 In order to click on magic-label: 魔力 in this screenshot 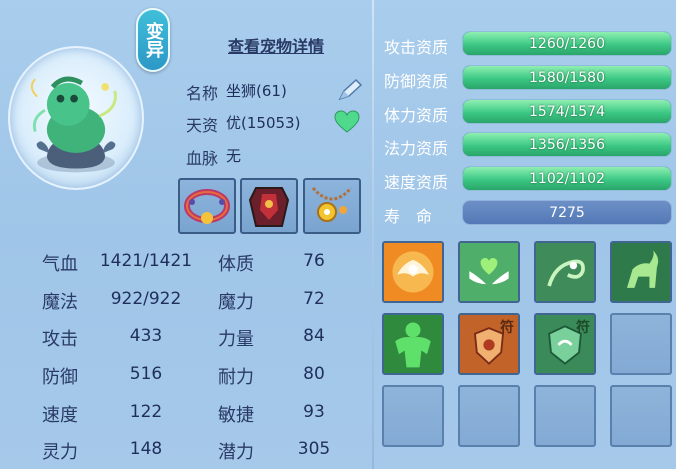, I will do `click(236, 302)`.